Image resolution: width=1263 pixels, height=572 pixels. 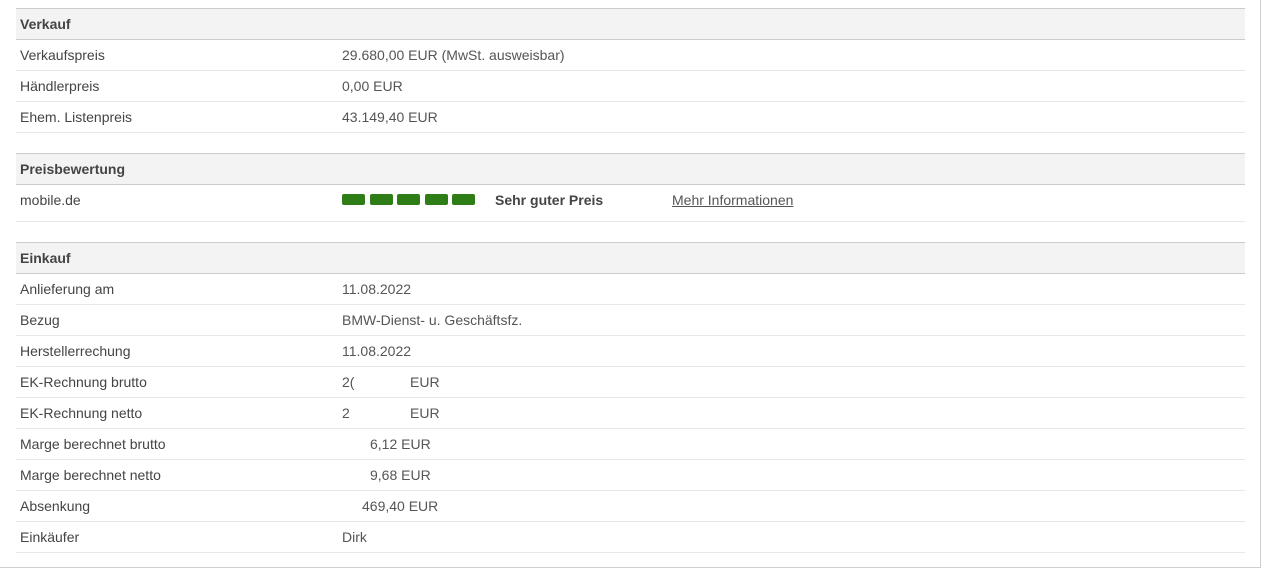 I want to click on price-rating-text: Sehr guter Preis, so click(x=549, y=200).